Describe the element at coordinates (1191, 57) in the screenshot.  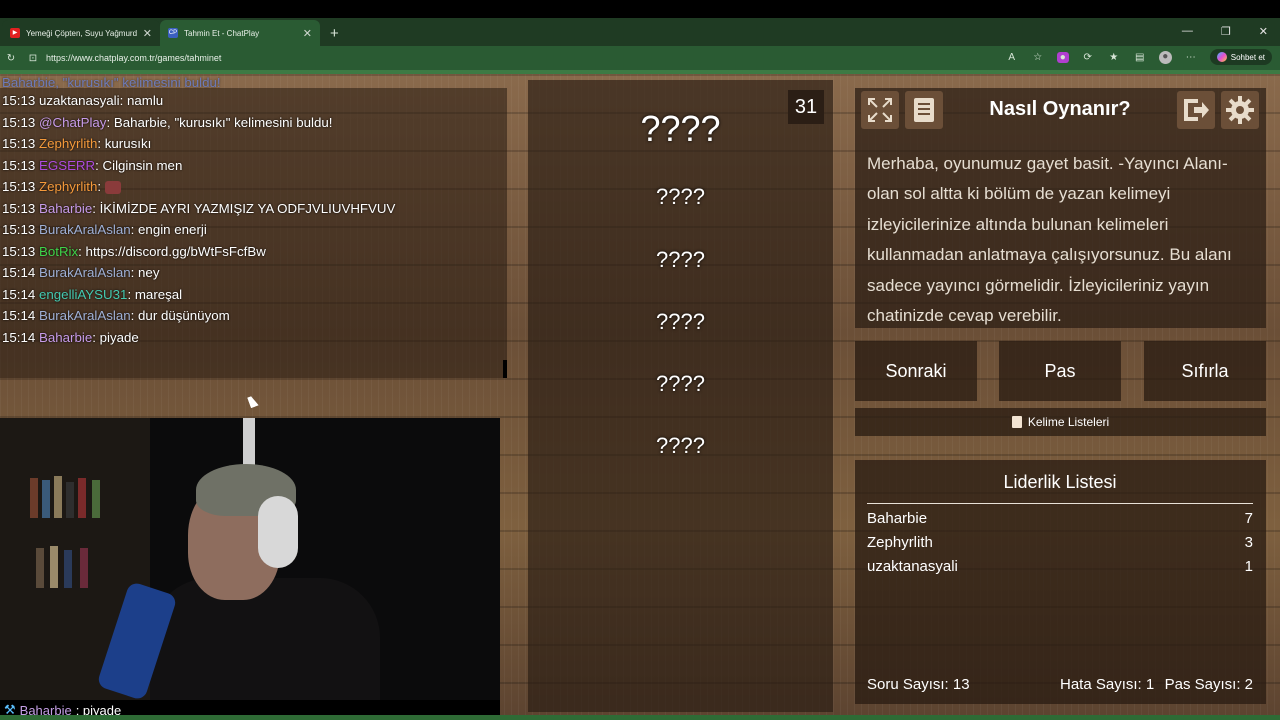
I see `more-menu-icon: ⋯` at that location.